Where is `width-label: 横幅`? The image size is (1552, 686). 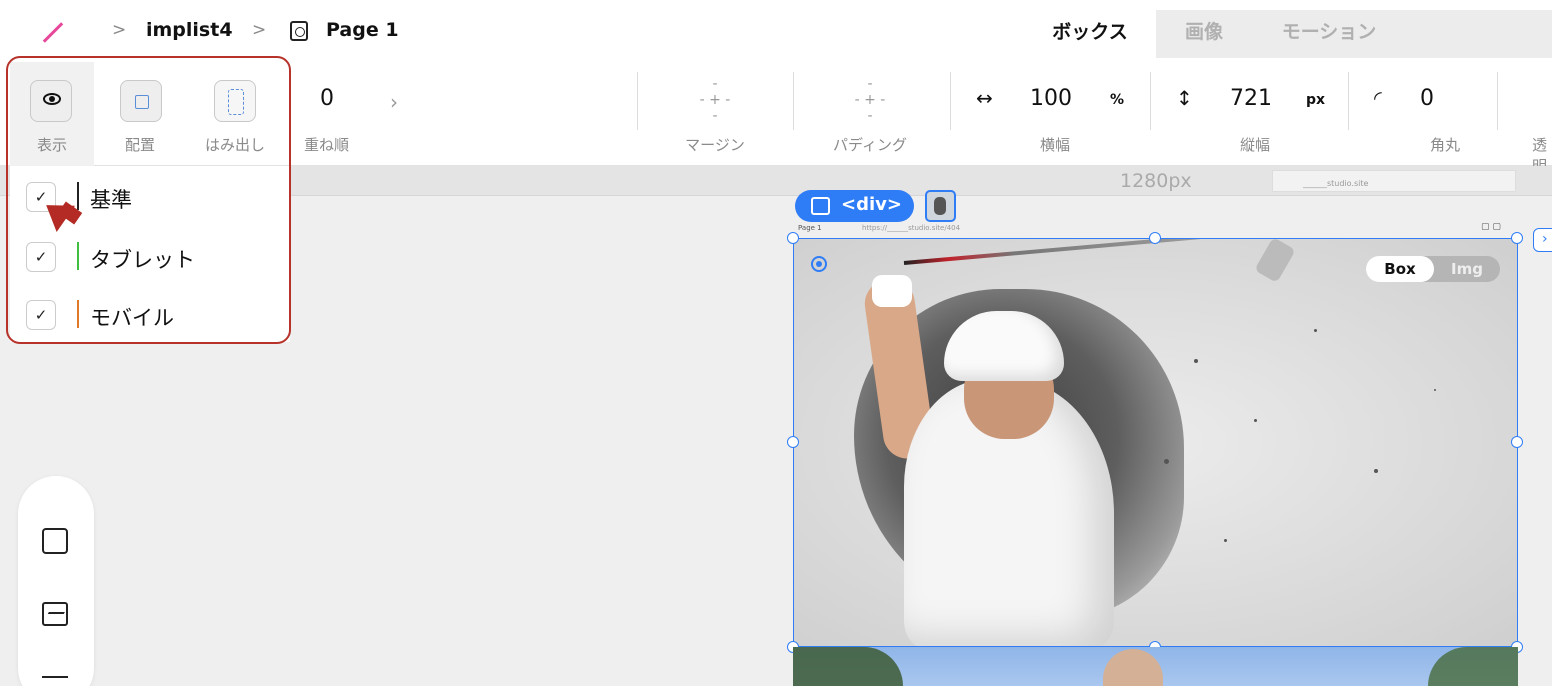 width-label: 横幅 is located at coordinates (1054, 145).